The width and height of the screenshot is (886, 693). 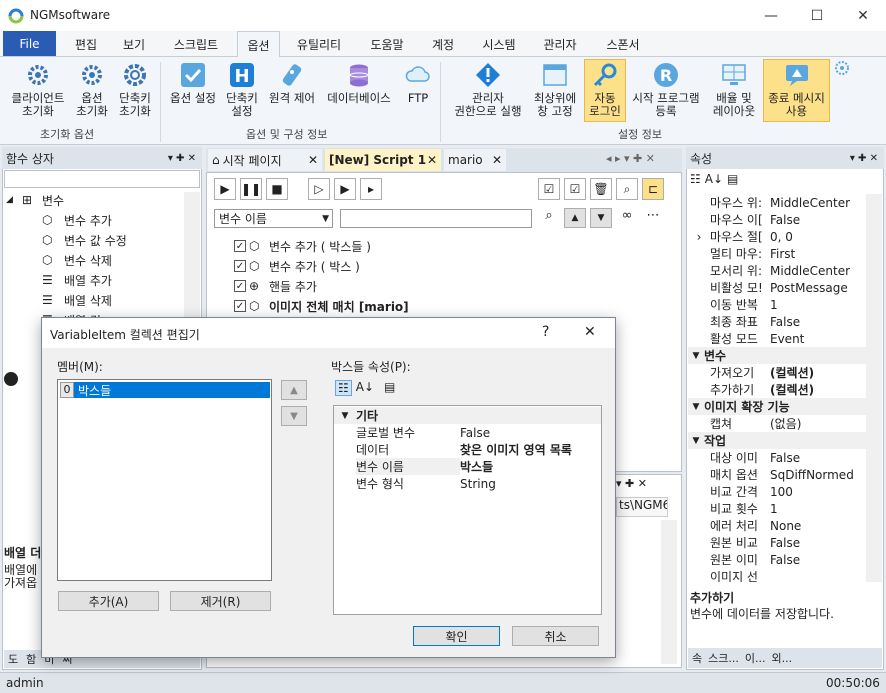 I want to click on property-row: 비교 횟수 1, so click(x=777, y=508).